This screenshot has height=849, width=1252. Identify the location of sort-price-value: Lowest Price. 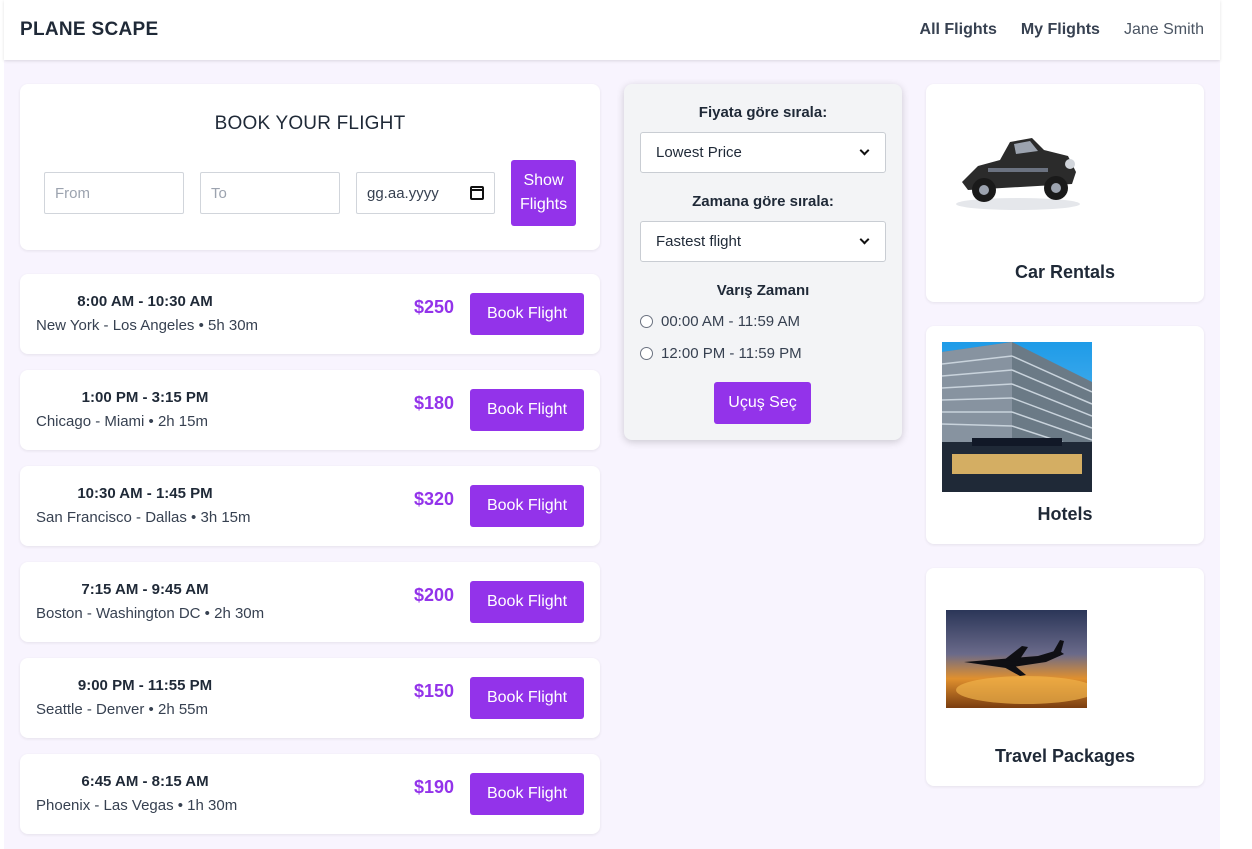
(699, 152).